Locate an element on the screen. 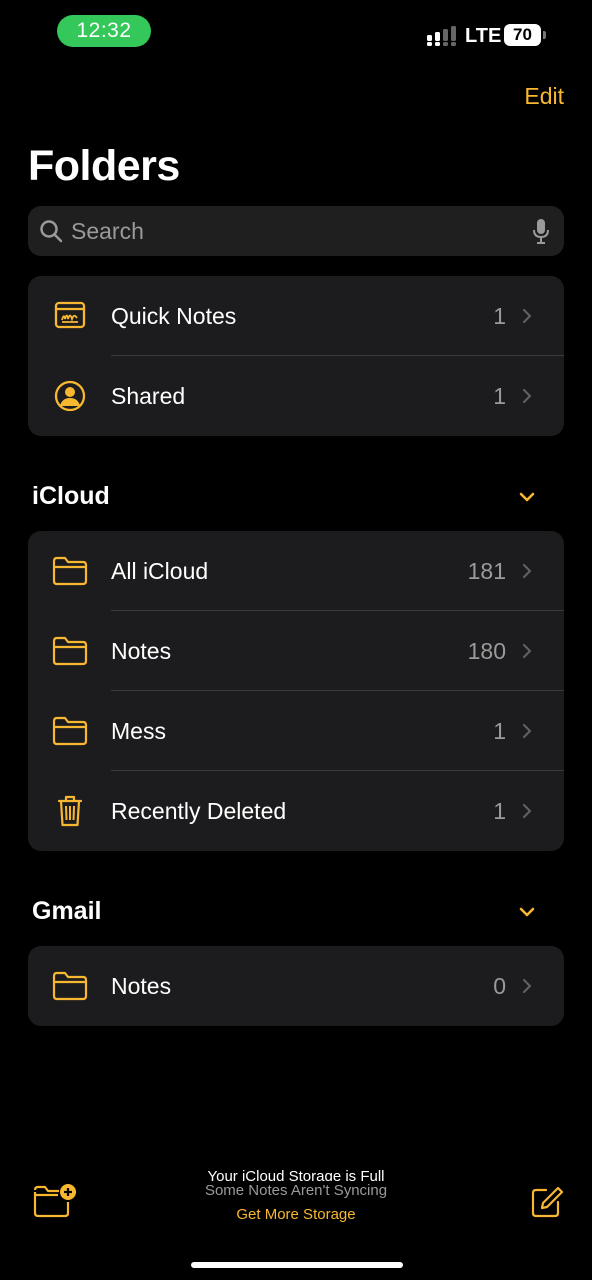 Image resolution: width=592 pixels, height=1280 pixels. folder-row-recently-deleted: Recently Deleted 1 is located at coordinates (296, 811).